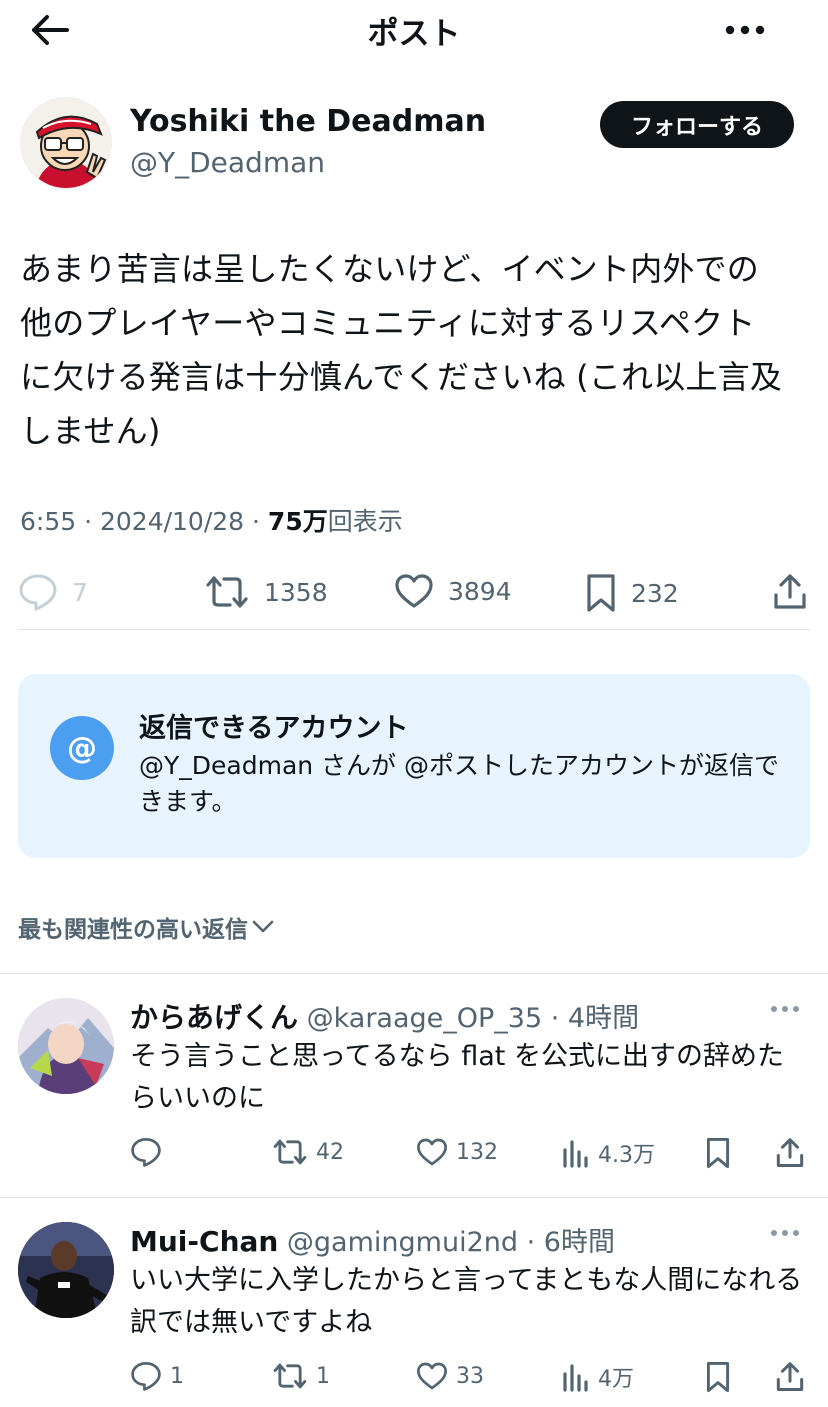  What do you see at coordinates (133, 930) in the screenshot?
I see `sort-label: 最も関連性の高い返信` at bounding box center [133, 930].